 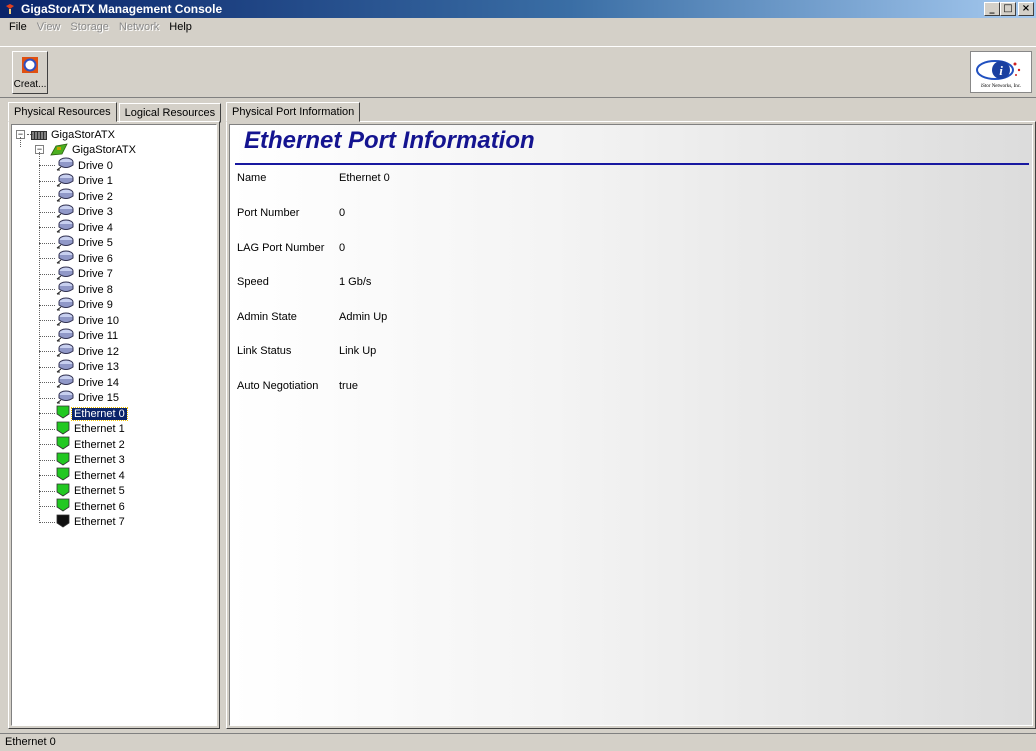 What do you see at coordinates (18, 26) in the screenshot?
I see `menu-file: File` at bounding box center [18, 26].